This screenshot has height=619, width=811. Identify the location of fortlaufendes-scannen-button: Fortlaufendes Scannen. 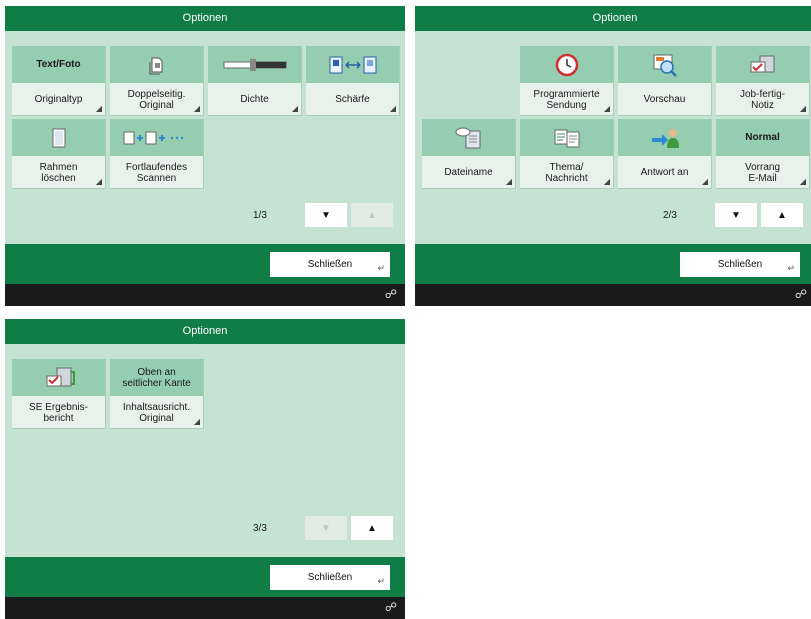
(157, 154).